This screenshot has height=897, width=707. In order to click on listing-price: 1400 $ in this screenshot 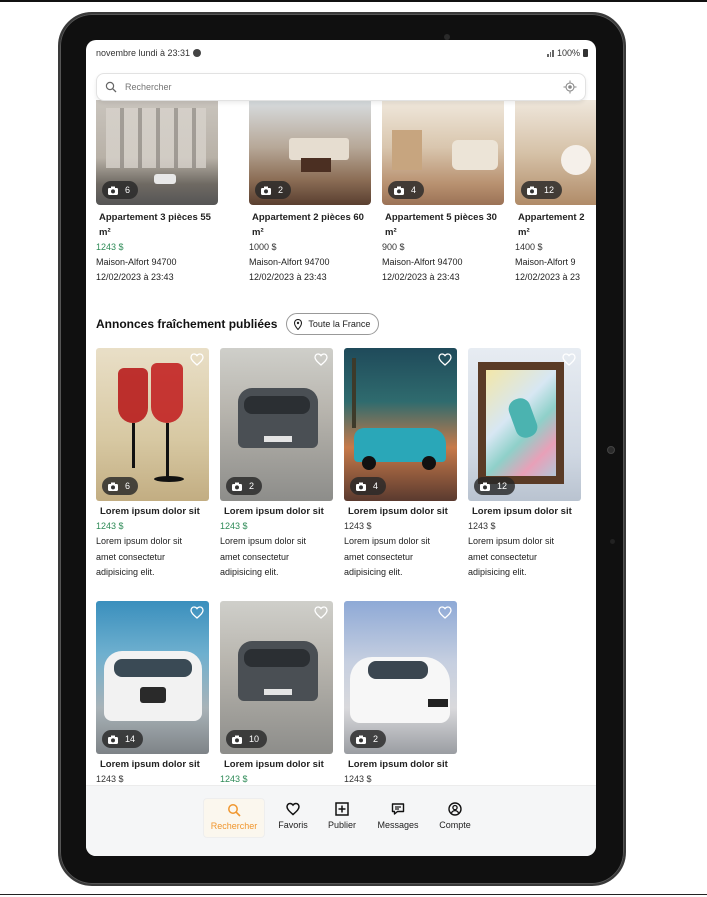, I will do `click(529, 247)`.